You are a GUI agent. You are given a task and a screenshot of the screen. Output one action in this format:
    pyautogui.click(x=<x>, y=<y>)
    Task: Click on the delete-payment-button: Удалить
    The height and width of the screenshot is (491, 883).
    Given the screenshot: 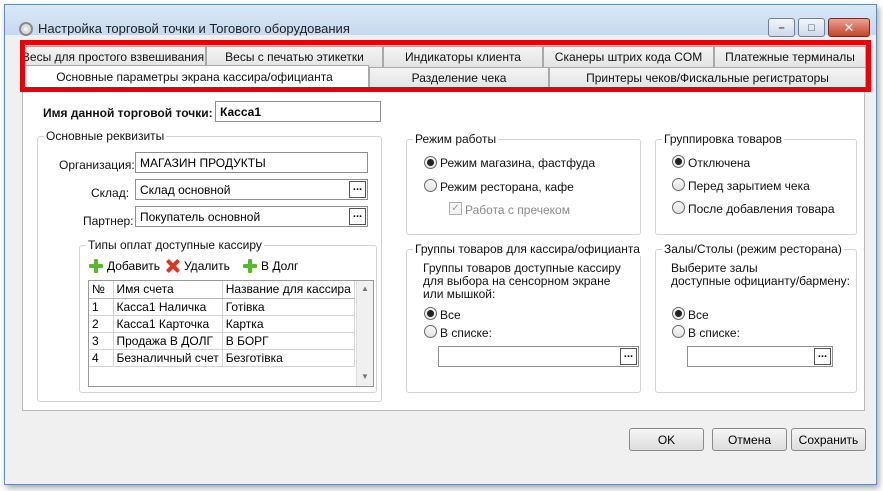 What is the action you would take?
    pyautogui.click(x=198, y=266)
    